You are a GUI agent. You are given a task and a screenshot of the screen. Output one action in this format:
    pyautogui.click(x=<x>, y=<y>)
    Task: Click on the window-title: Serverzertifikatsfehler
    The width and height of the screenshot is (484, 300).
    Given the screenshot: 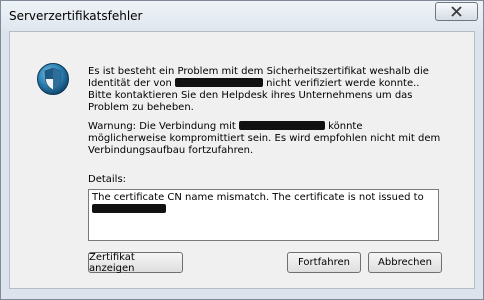 What is the action you would take?
    pyautogui.click(x=76, y=16)
    